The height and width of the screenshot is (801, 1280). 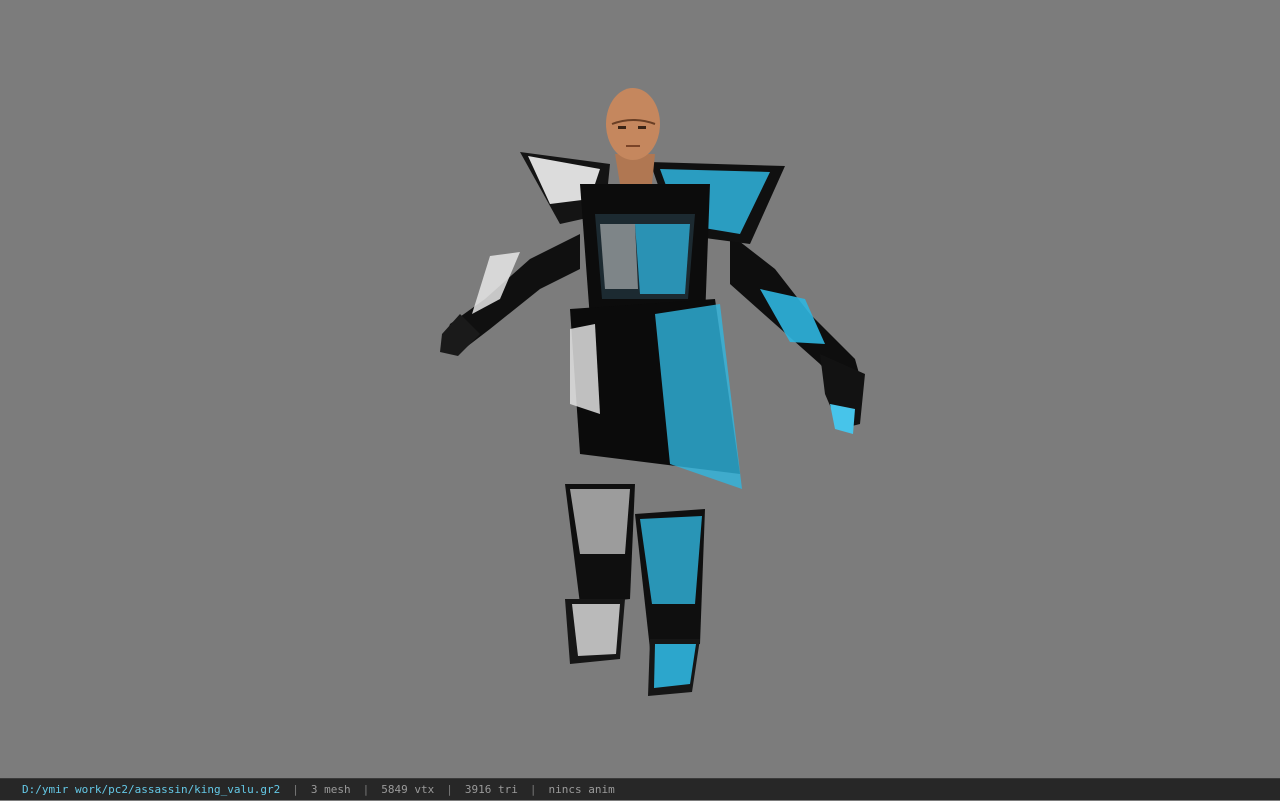 What do you see at coordinates (408, 789) in the screenshot?
I see `vertex-count-label: 5849 vtx` at bounding box center [408, 789].